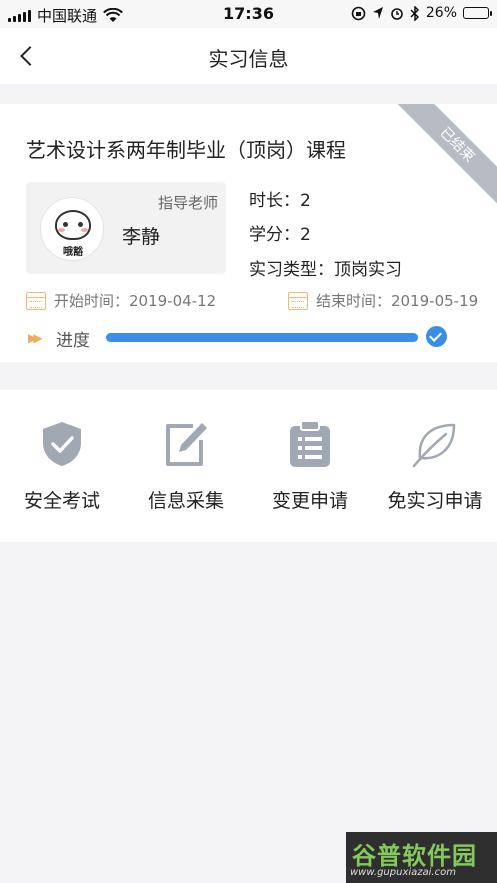 The width and height of the screenshot is (497, 883). I want to click on watermark-url: www.gupuxiazai.com, so click(403, 872).